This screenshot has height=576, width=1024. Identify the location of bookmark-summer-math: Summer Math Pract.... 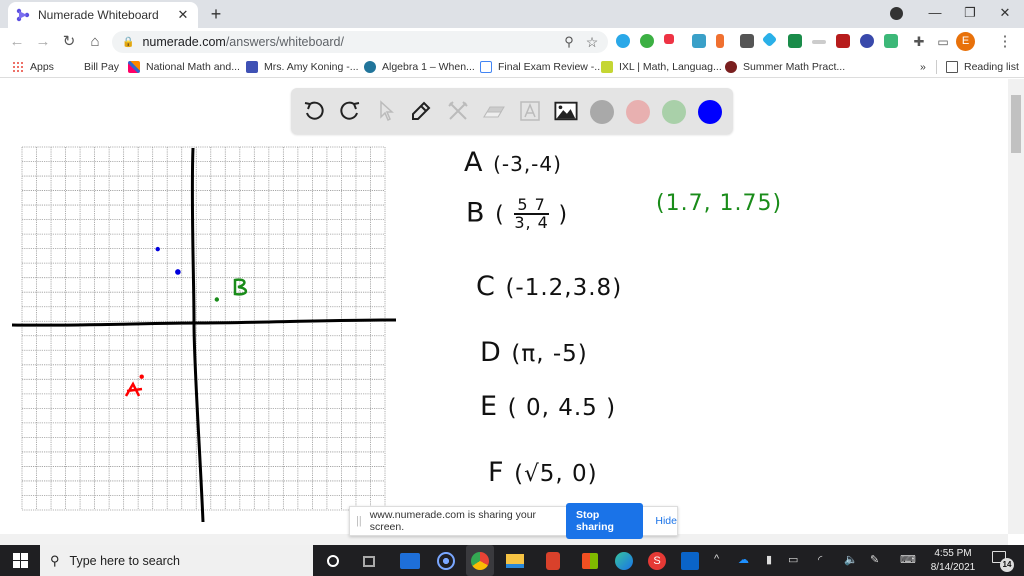
(785, 67).